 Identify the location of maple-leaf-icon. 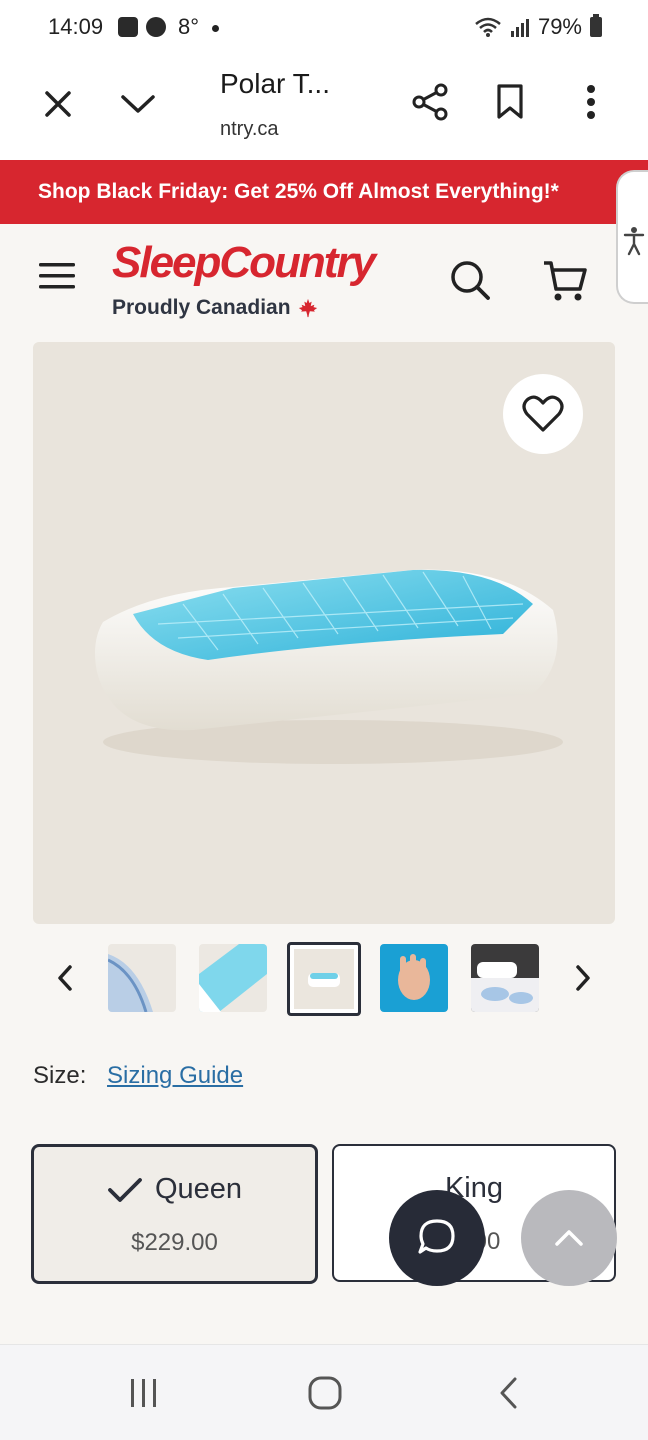
(307, 308).